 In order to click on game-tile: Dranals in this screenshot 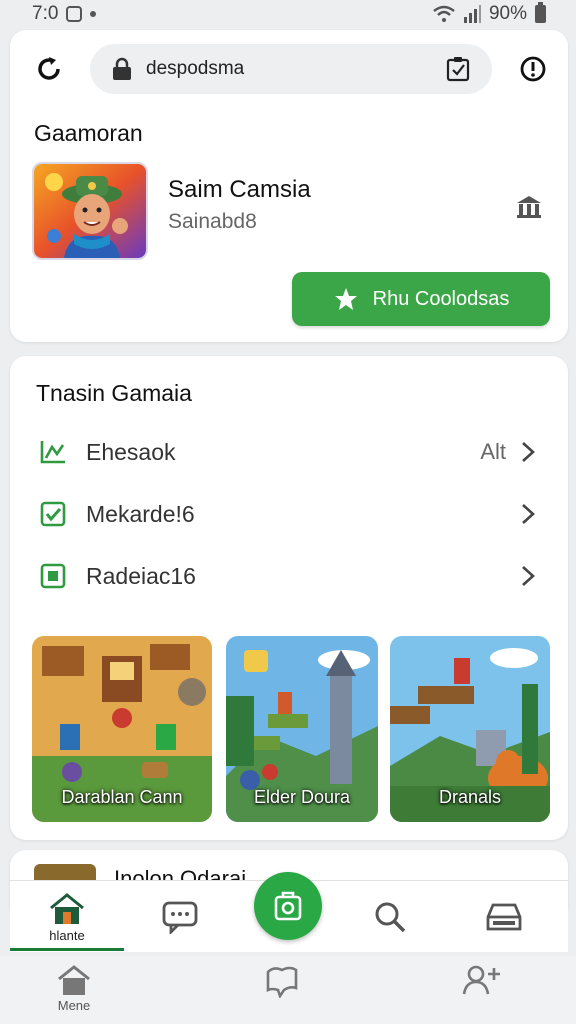, I will do `click(470, 729)`.